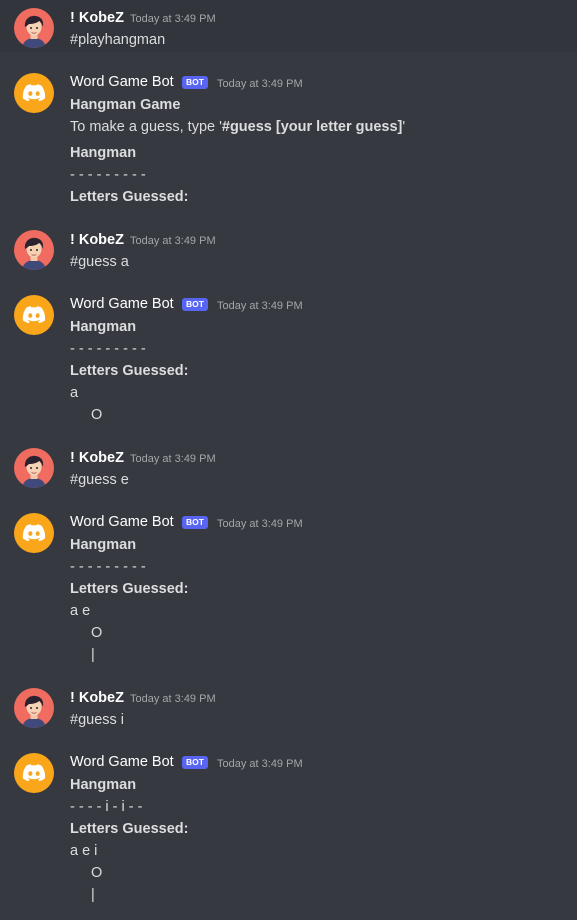 This screenshot has height=920, width=577. Describe the element at coordinates (288, 248) in the screenshot. I see `message-user-2: ! KobeZ Today at 3:49 PM #guess a` at that location.